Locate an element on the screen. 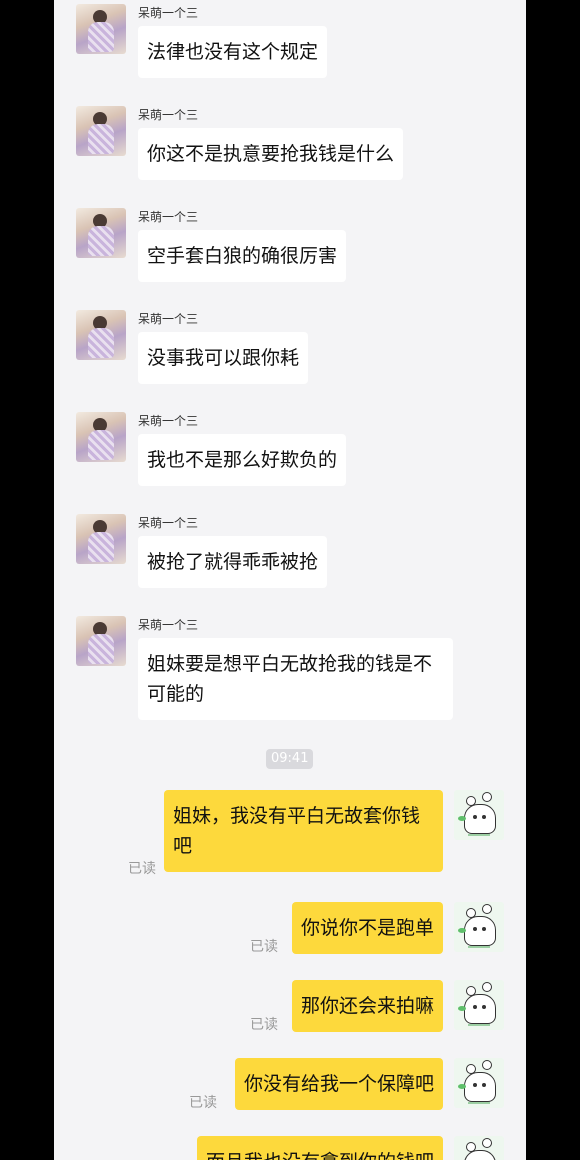  message-bubble: 没事我可以跟你耗 is located at coordinates (223, 358).